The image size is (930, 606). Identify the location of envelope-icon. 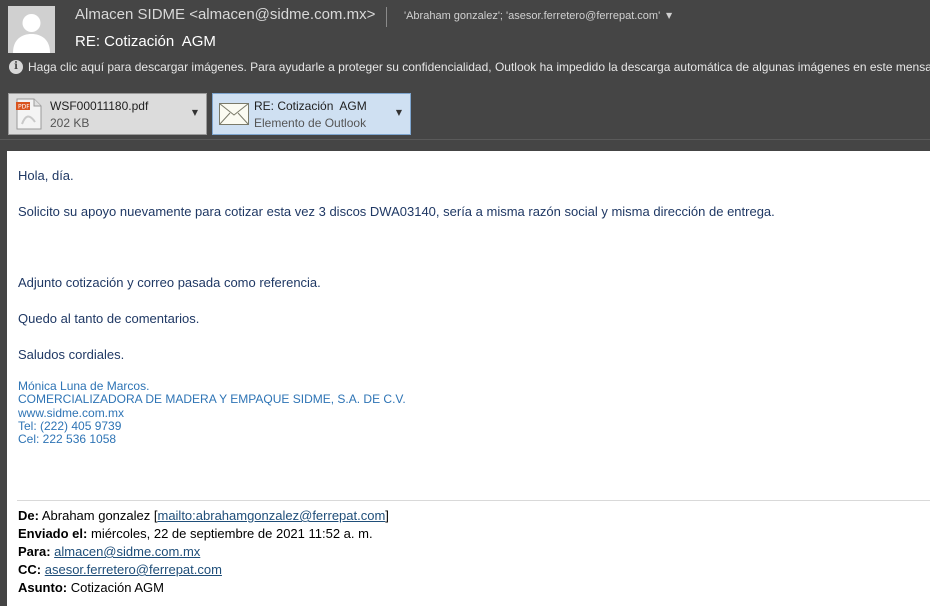
(234, 114).